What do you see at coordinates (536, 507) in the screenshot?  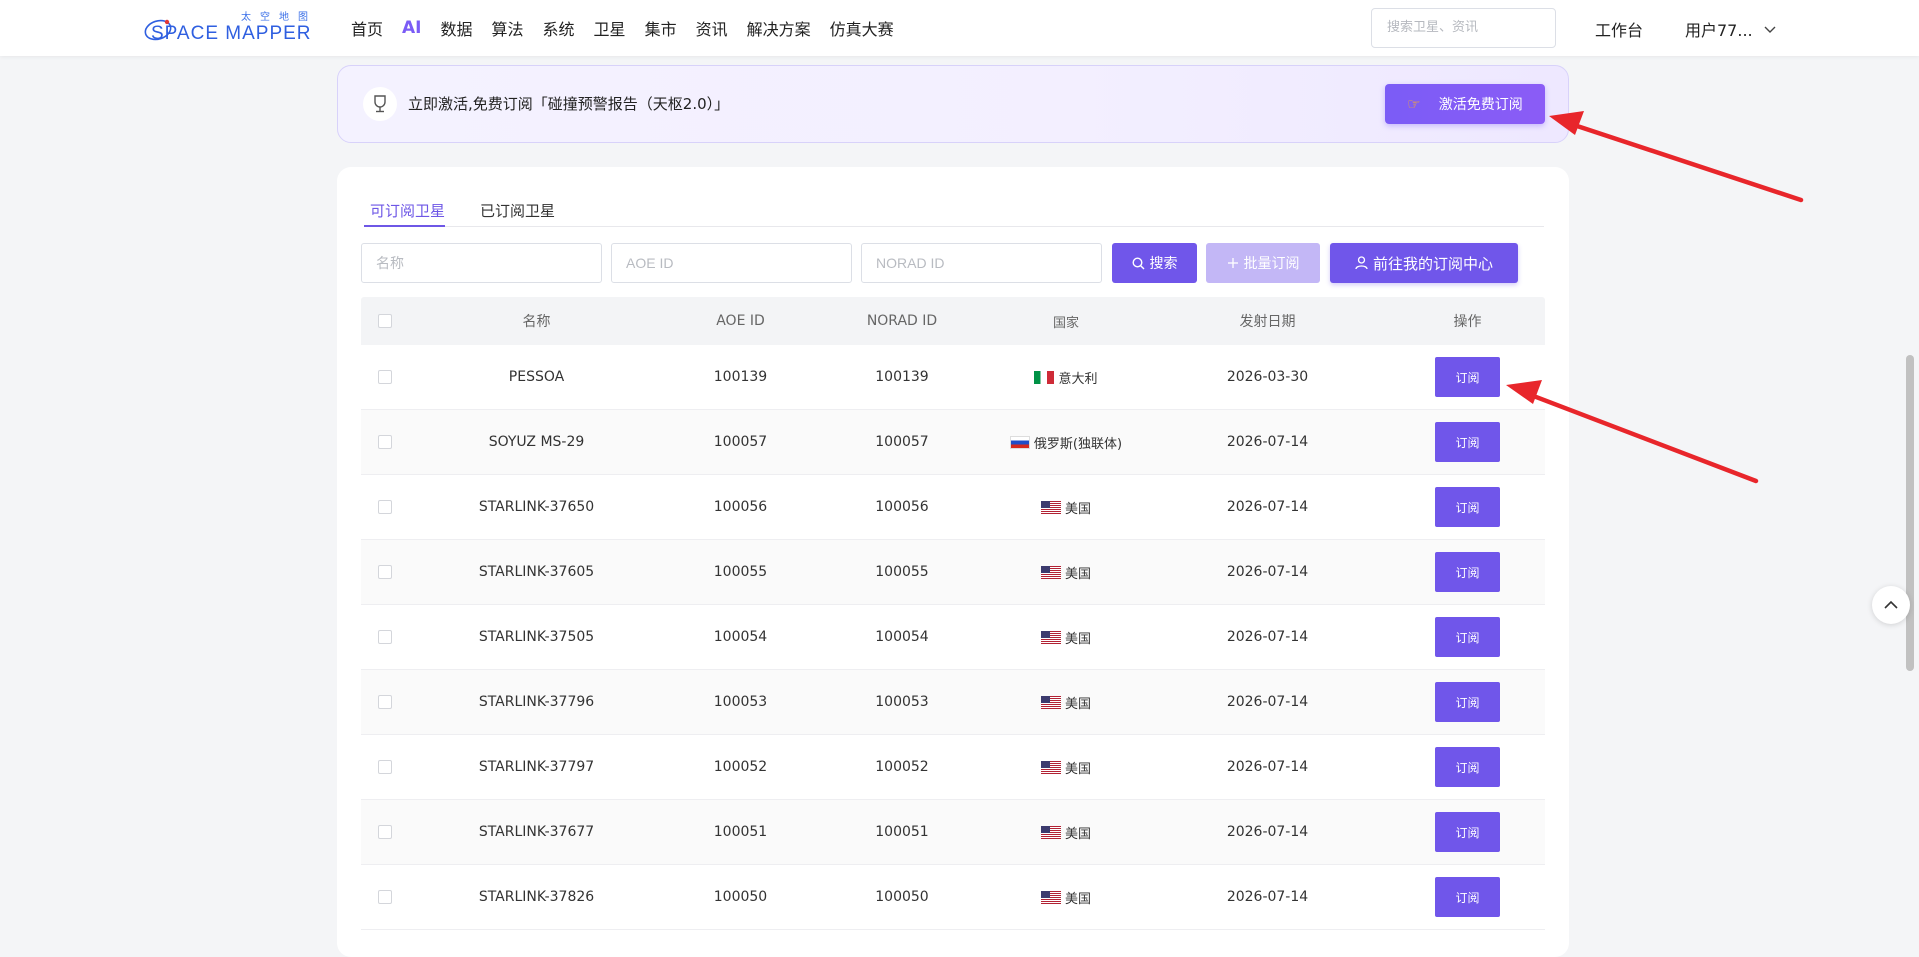 I see `cell-name: STARLINK-37650` at bounding box center [536, 507].